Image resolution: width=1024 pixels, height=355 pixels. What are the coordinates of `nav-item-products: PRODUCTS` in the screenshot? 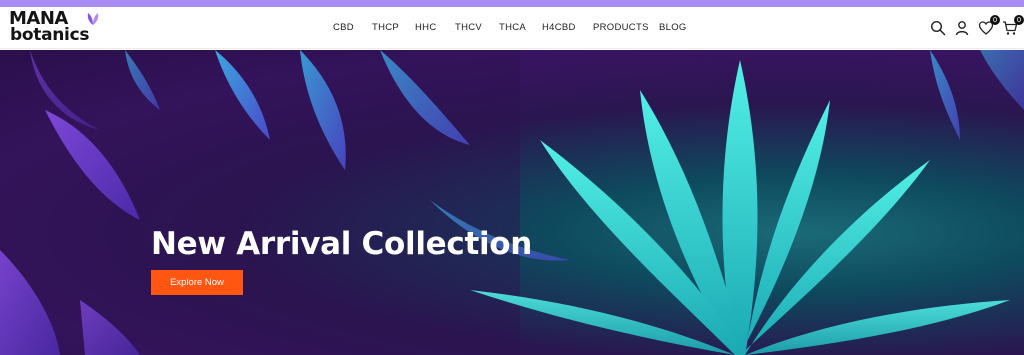 It's located at (621, 28).